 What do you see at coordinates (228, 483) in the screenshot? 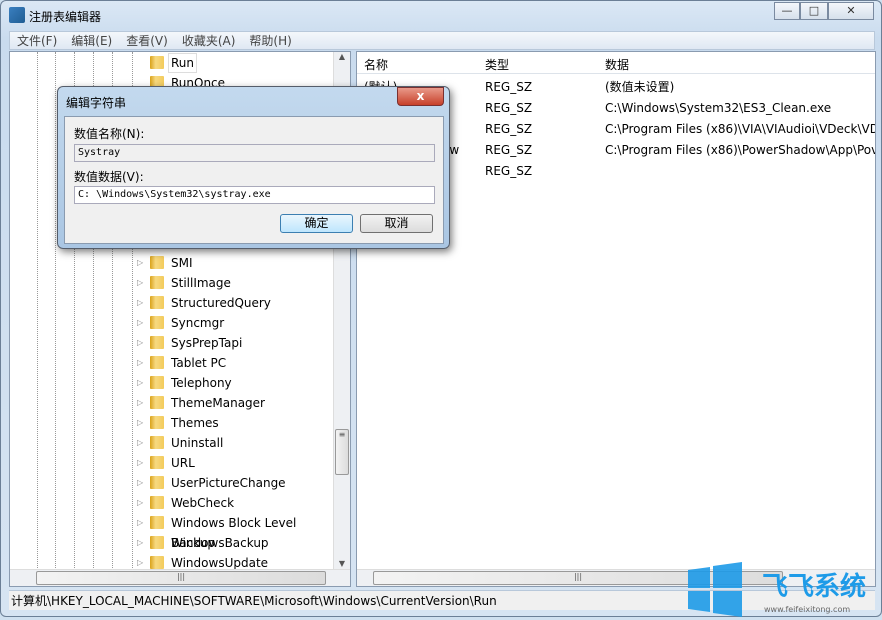
I see `tree-item-label: UserPictureChange` at bounding box center [228, 483].